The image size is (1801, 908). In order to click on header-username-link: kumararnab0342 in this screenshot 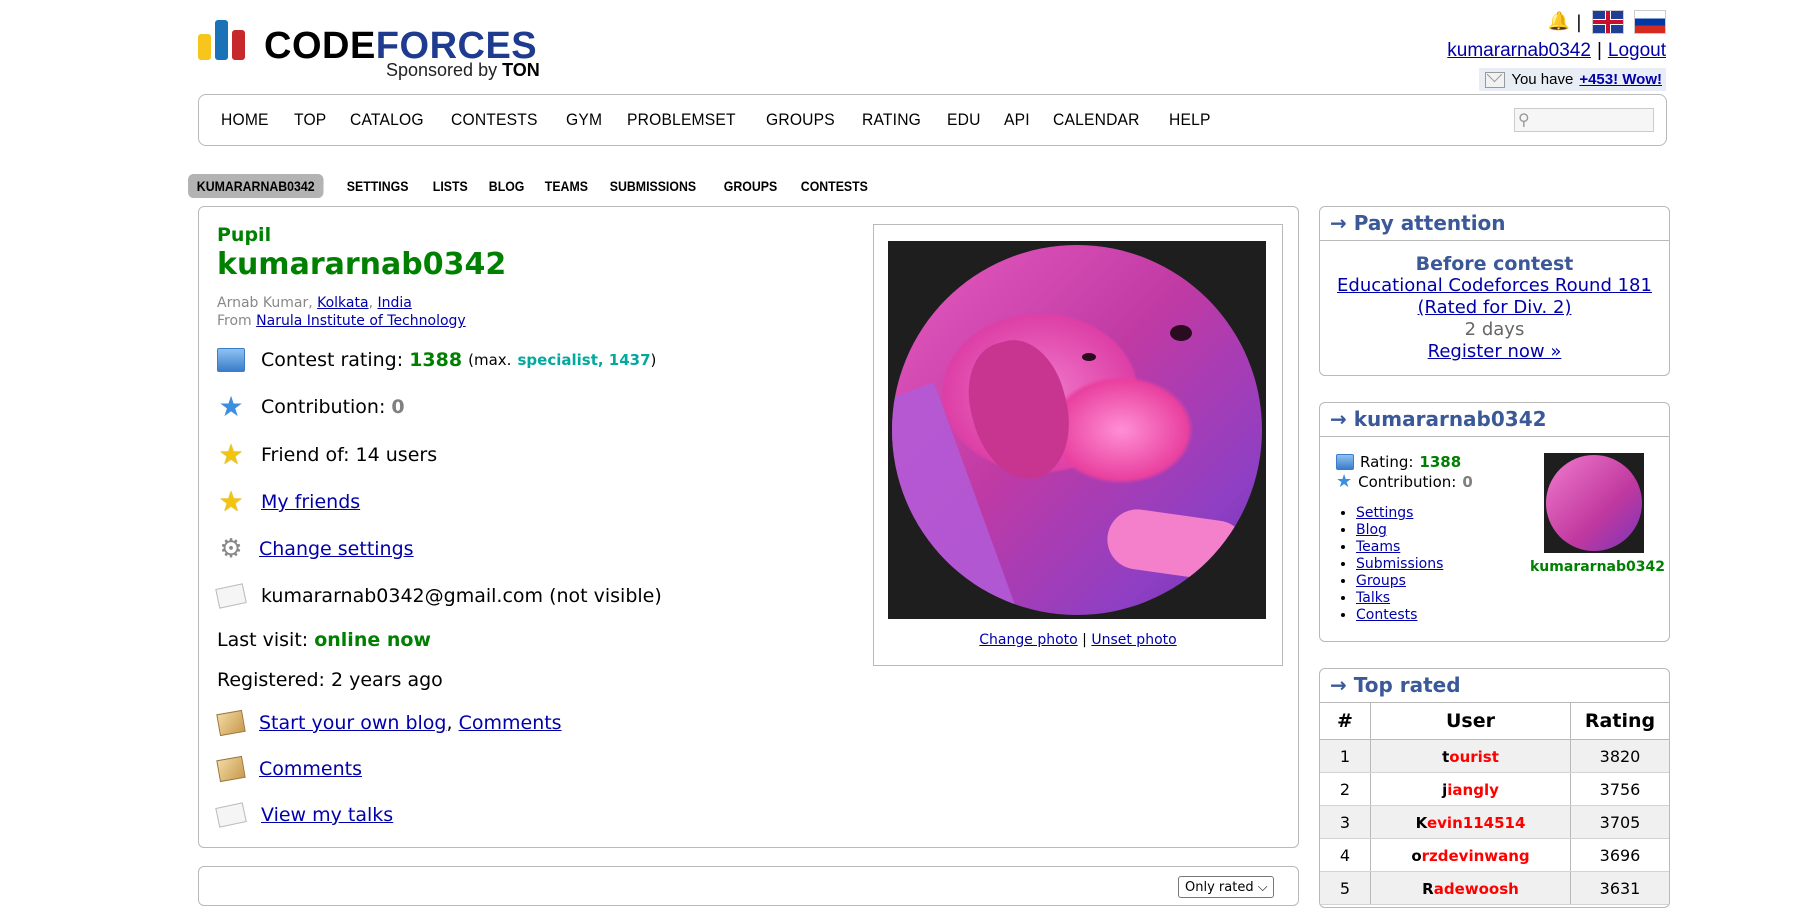, I will do `click(1519, 50)`.